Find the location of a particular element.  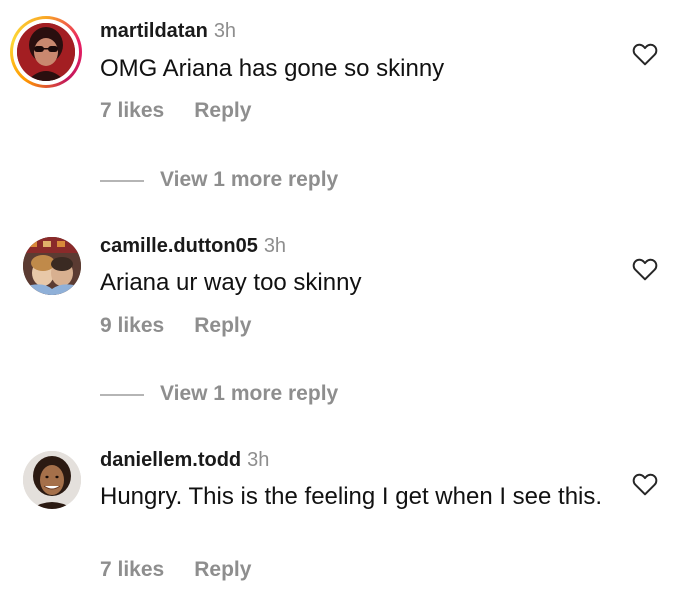

comment-actions: 9 likes Reply is located at coordinates (175, 326).